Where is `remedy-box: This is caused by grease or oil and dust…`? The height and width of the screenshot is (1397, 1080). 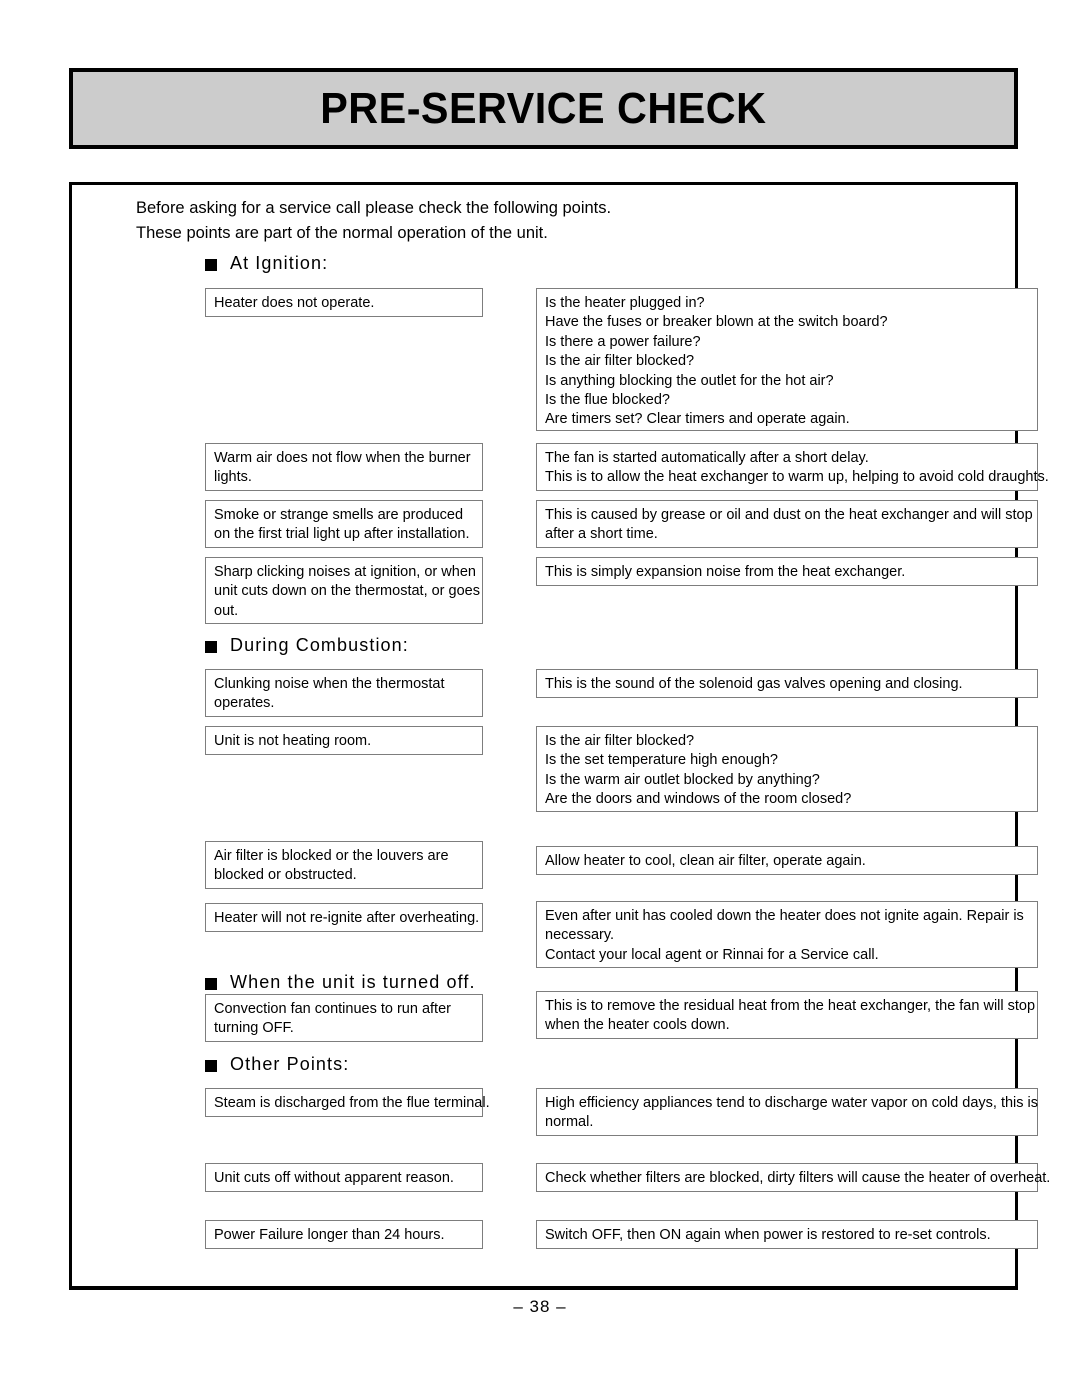
remedy-box: This is caused by grease or oil and dust… is located at coordinates (787, 524).